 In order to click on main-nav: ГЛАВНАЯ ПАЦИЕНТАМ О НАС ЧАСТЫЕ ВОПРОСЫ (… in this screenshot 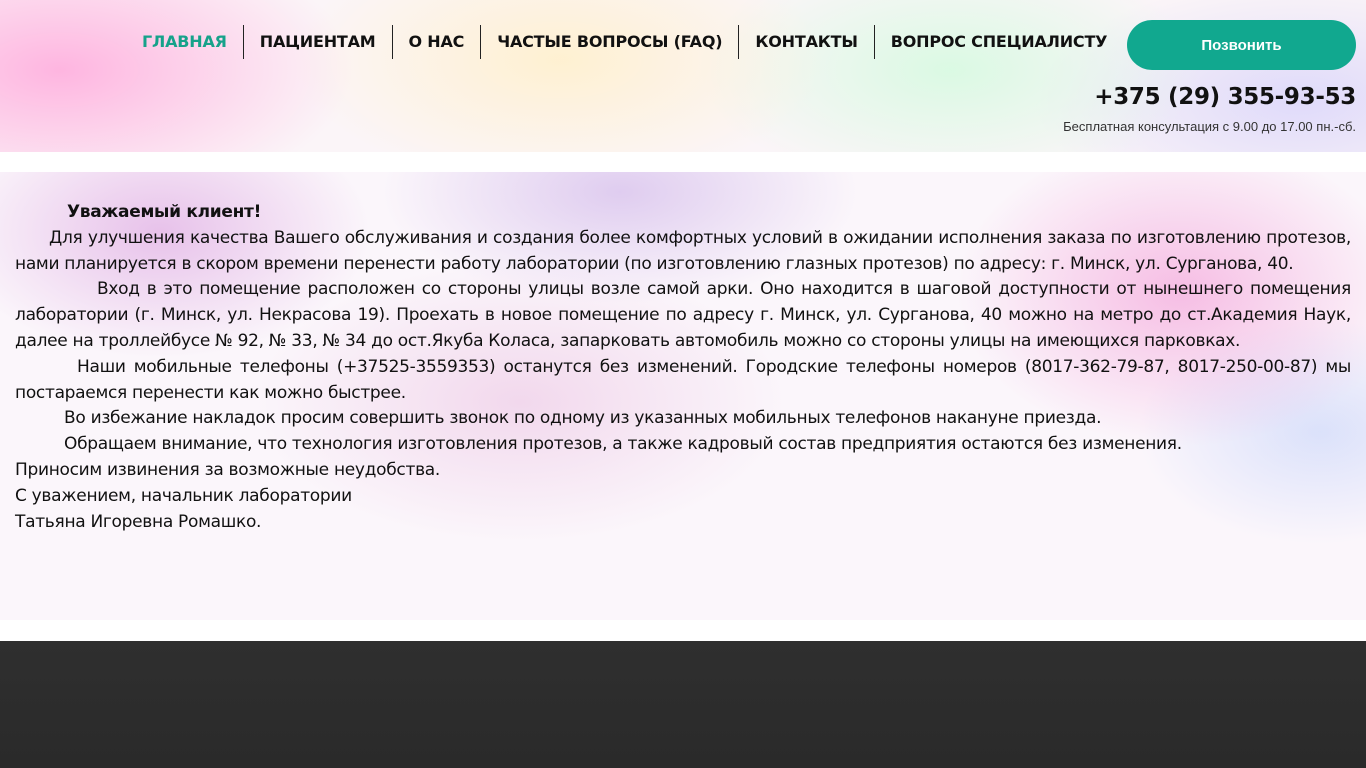, I will do `click(624, 42)`.